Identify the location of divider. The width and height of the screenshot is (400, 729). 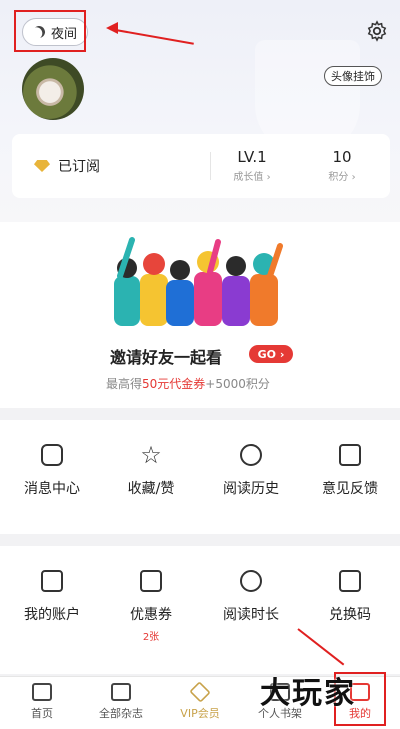
(210, 166).